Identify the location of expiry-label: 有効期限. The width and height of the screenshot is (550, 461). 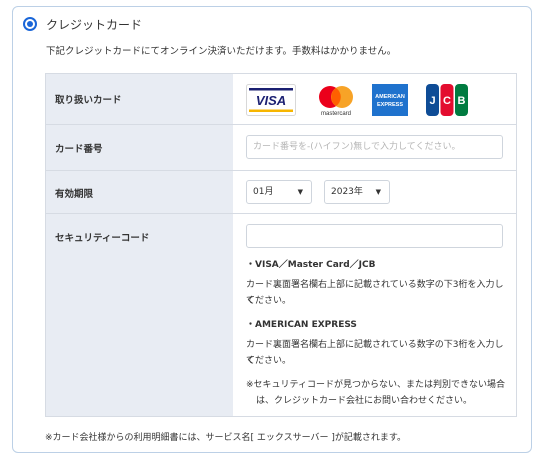
(74, 194).